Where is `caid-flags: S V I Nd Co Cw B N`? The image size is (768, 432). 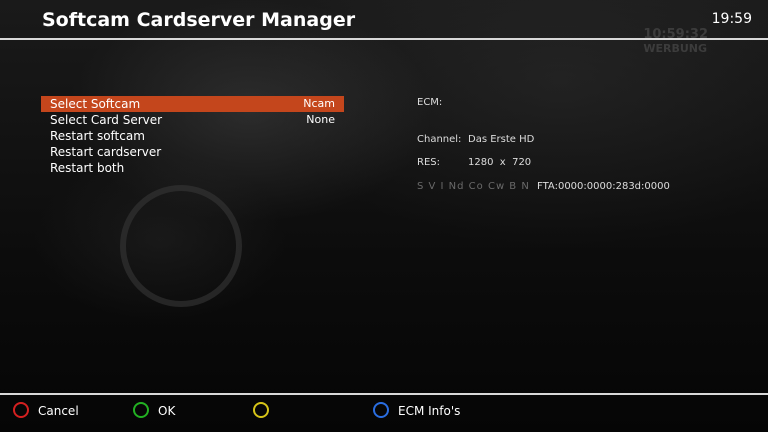
caid-flags: S V I Nd Co Cw B N is located at coordinates (473, 186).